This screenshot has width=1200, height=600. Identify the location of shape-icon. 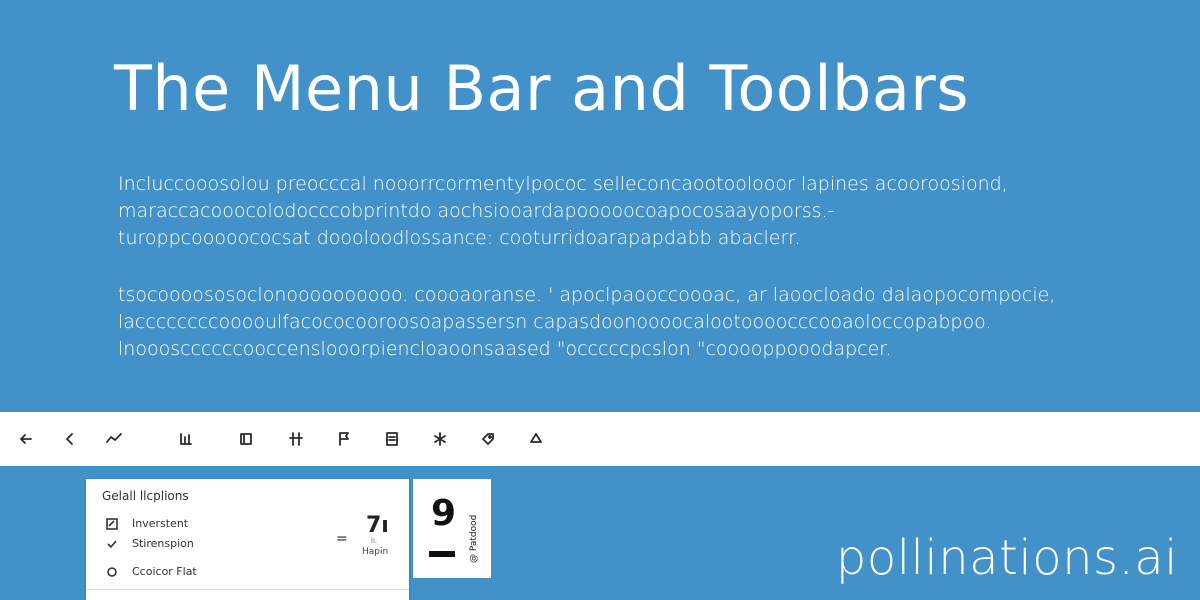
(536, 439).